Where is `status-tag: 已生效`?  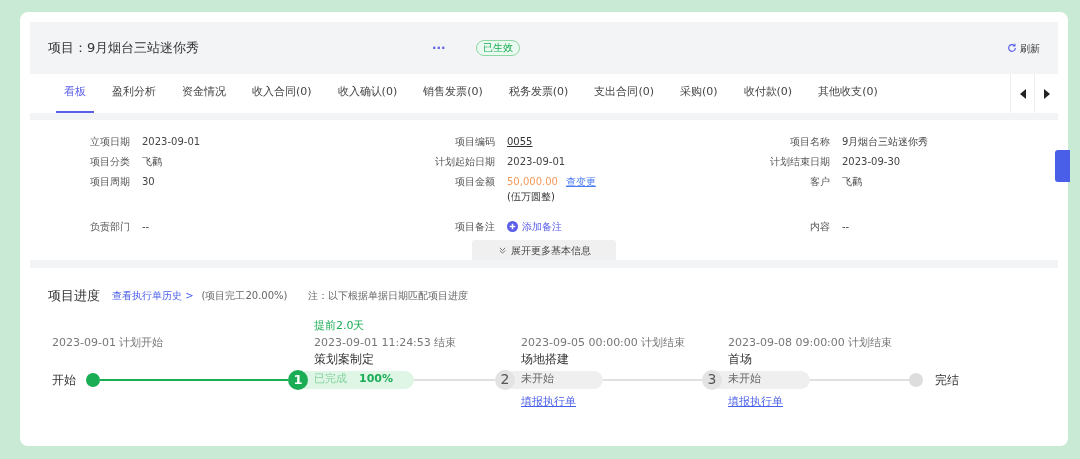
status-tag: 已生效 is located at coordinates (497, 48).